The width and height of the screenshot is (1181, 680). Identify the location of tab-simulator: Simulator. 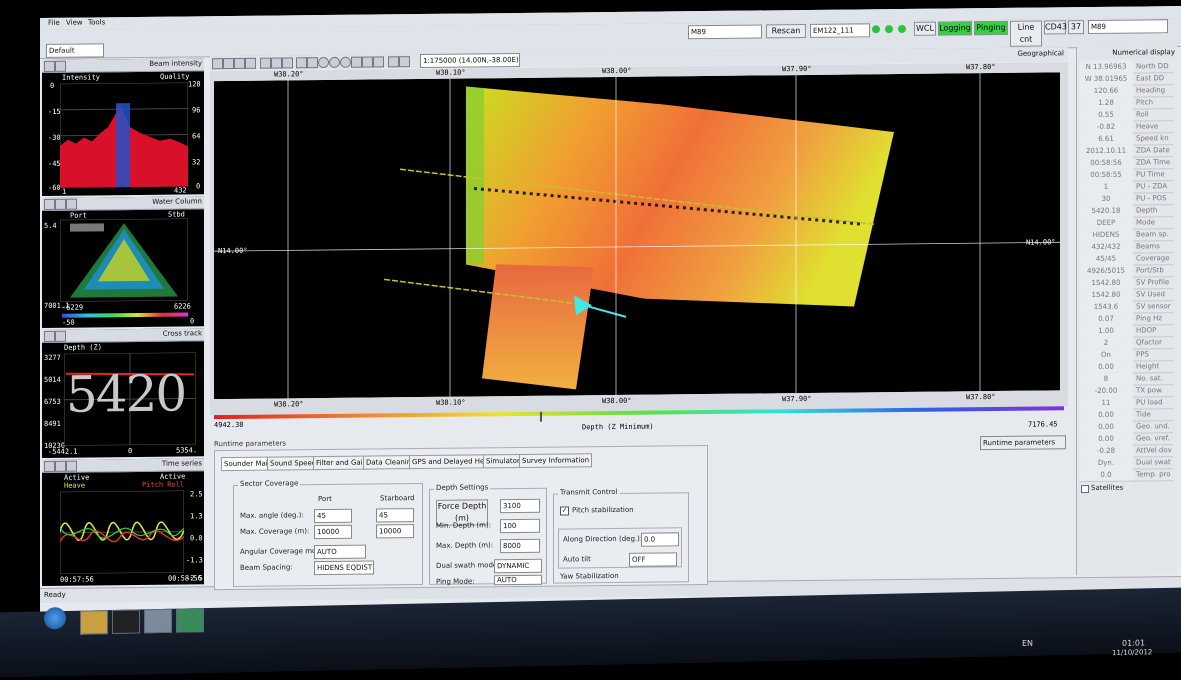
(503, 461).